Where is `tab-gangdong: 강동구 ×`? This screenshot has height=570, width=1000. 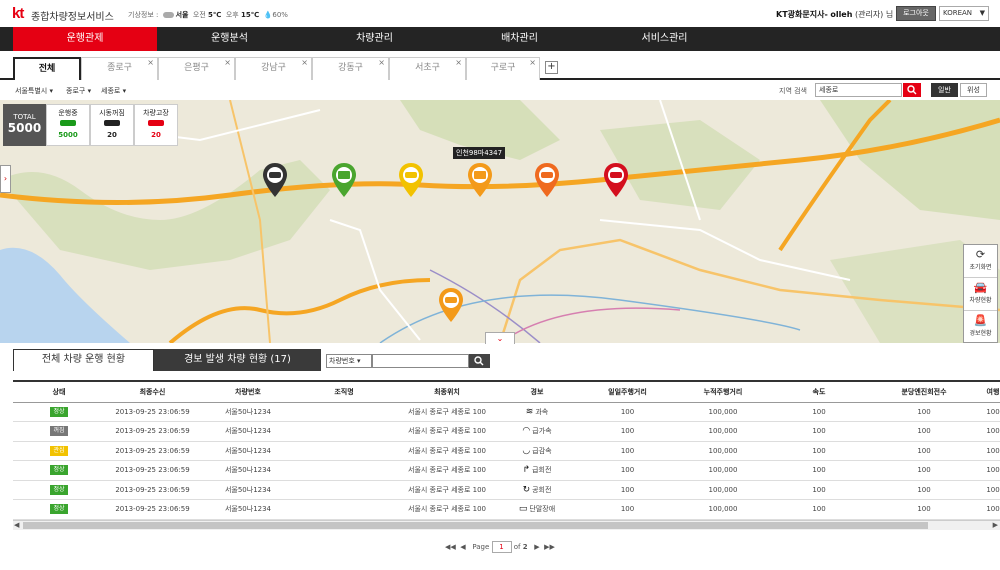 tab-gangdong: 강동구 × is located at coordinates (350, 68).